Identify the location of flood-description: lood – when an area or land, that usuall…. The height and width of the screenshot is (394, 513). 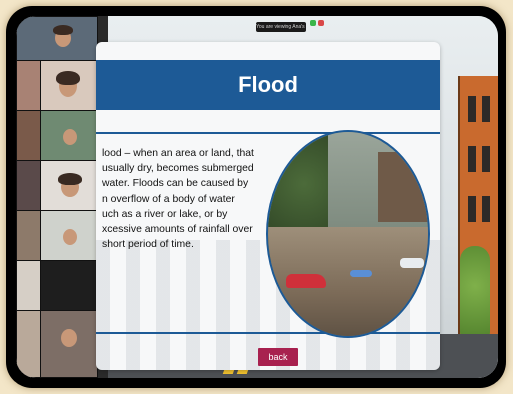
(178, 199).